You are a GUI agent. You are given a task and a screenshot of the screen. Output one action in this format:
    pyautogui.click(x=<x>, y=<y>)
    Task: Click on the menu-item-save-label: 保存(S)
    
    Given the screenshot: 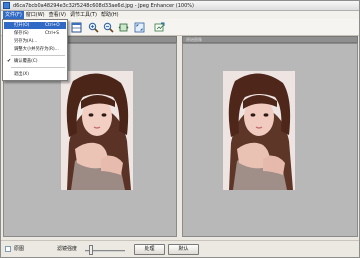 What is the action you would take?
    pyautogui.click(x=21, y=33)
    